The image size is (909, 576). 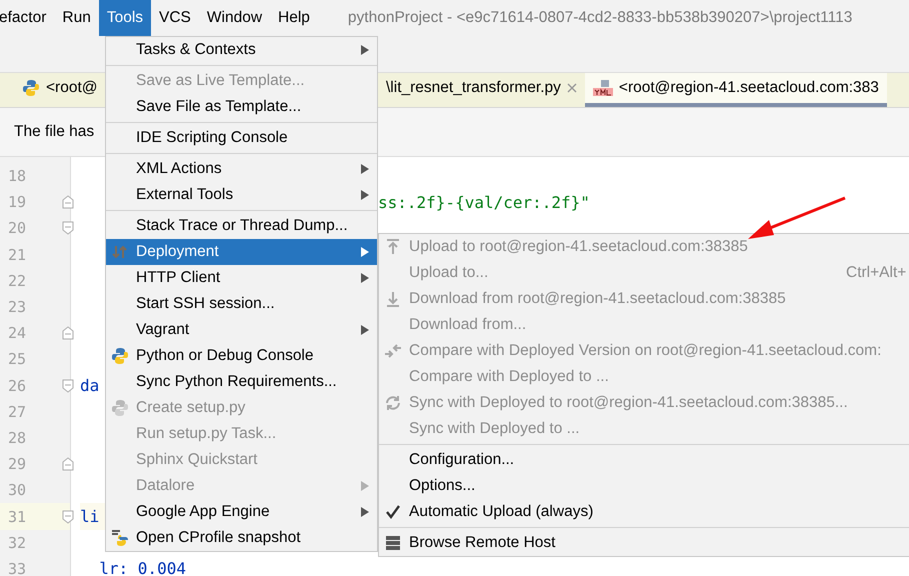 I want to click on line-number: 23, so click(x=16, y=307).